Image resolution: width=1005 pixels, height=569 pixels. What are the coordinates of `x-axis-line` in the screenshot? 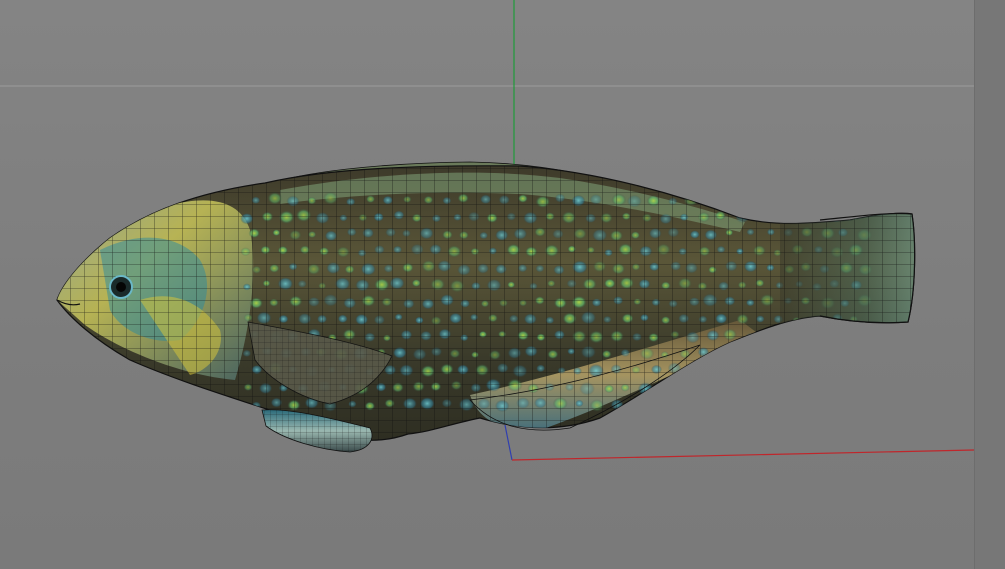 It's located at (742, 455).